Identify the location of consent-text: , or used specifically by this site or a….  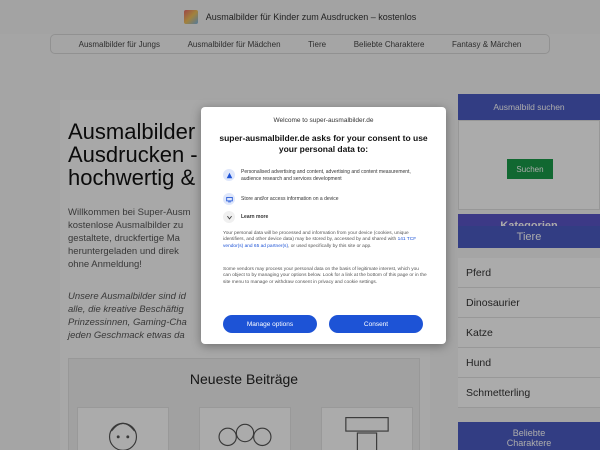
(330, 246).